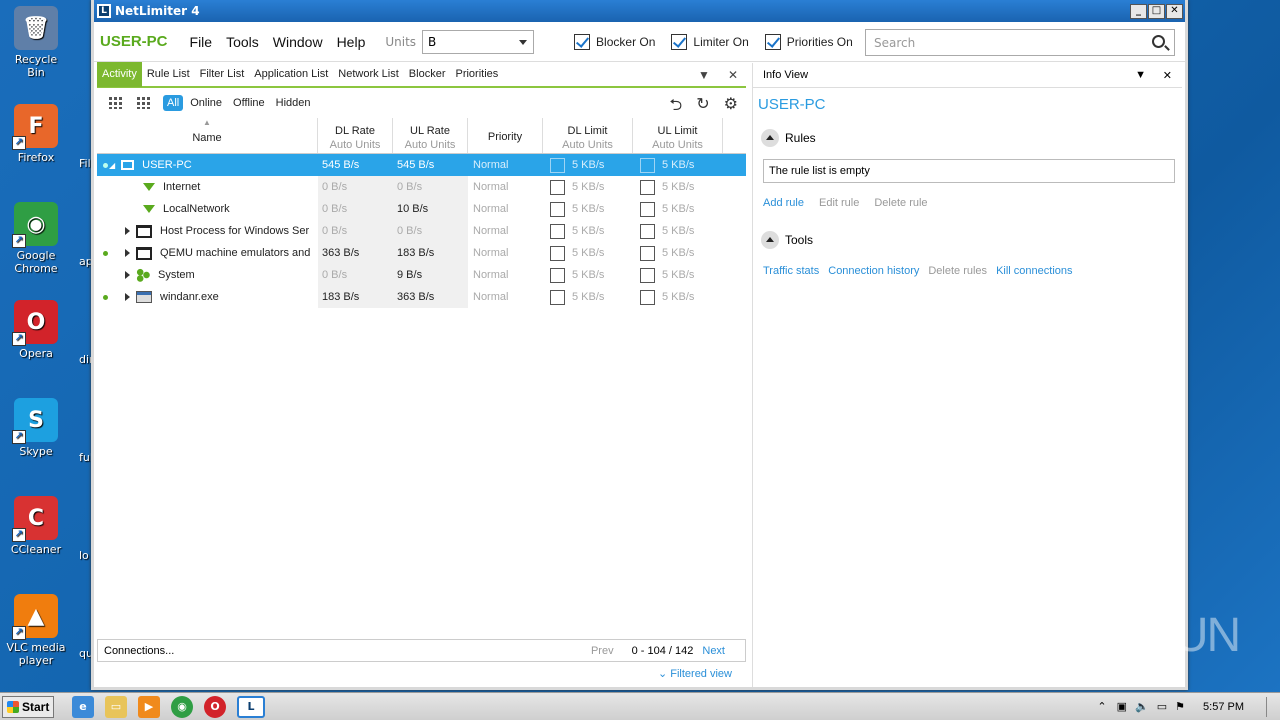  What do you see at coordinates (873, 271) in the screenshot?
I see `connection-history-link: Connection history` at bounding box center [873, 271].